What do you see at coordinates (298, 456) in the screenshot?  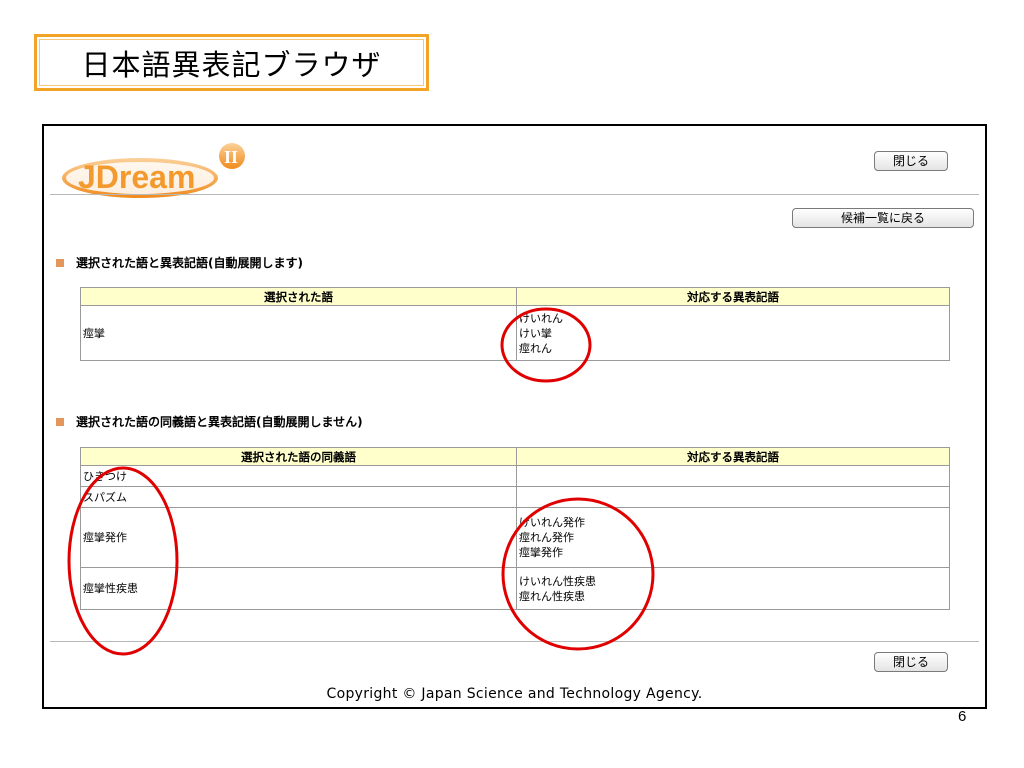 I see `column-header: 選択された語の同義語` at bounding box center [298, 456].